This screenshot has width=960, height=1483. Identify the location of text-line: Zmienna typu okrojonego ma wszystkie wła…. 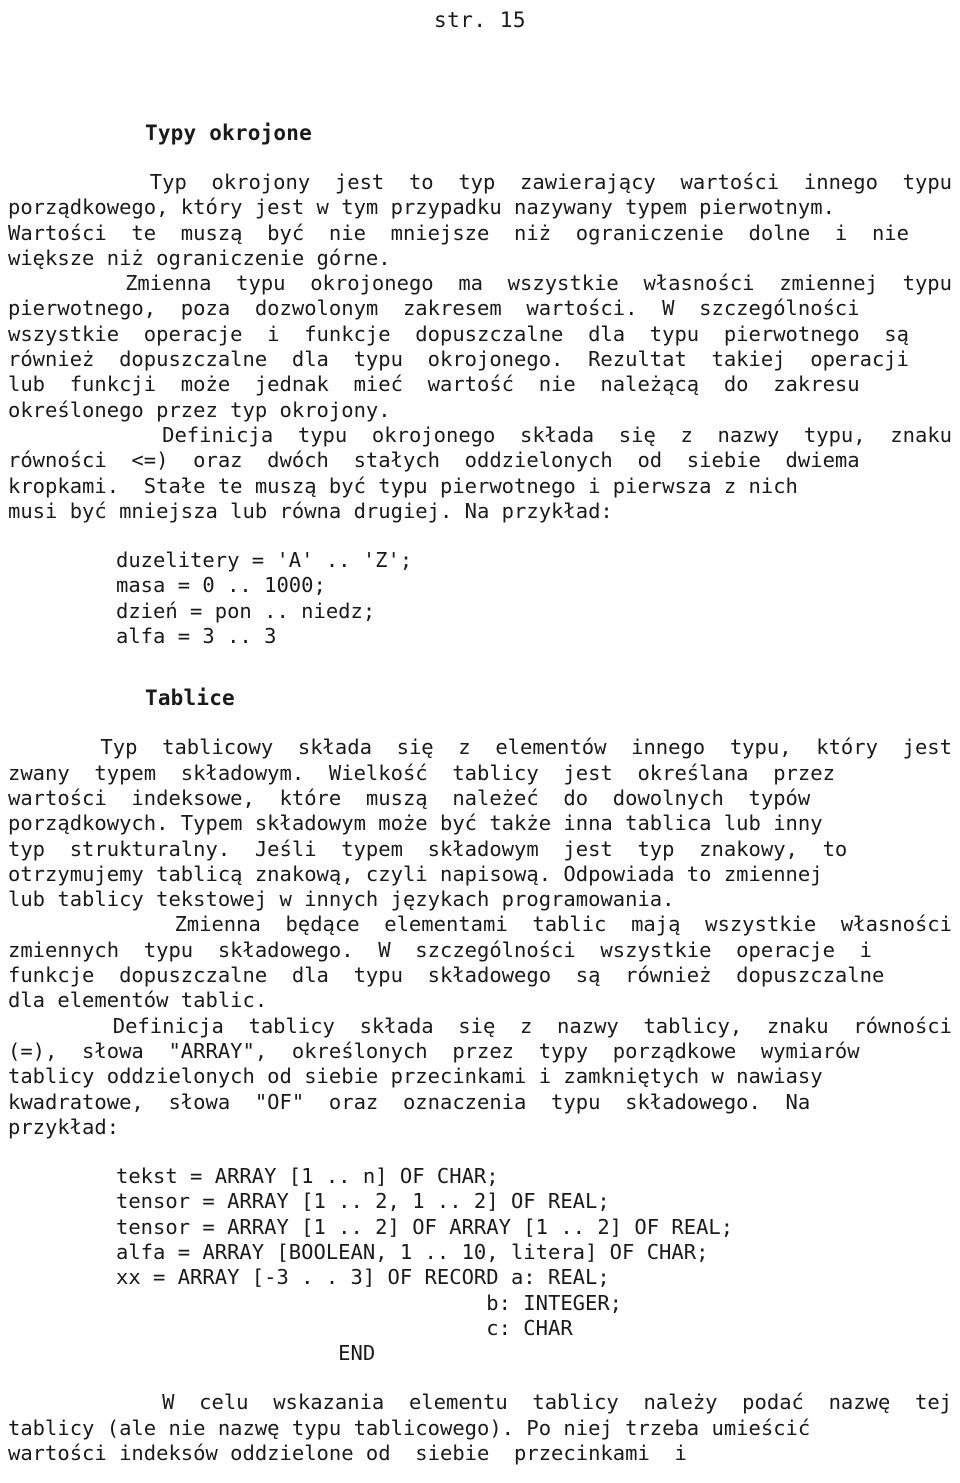
(538, 283).